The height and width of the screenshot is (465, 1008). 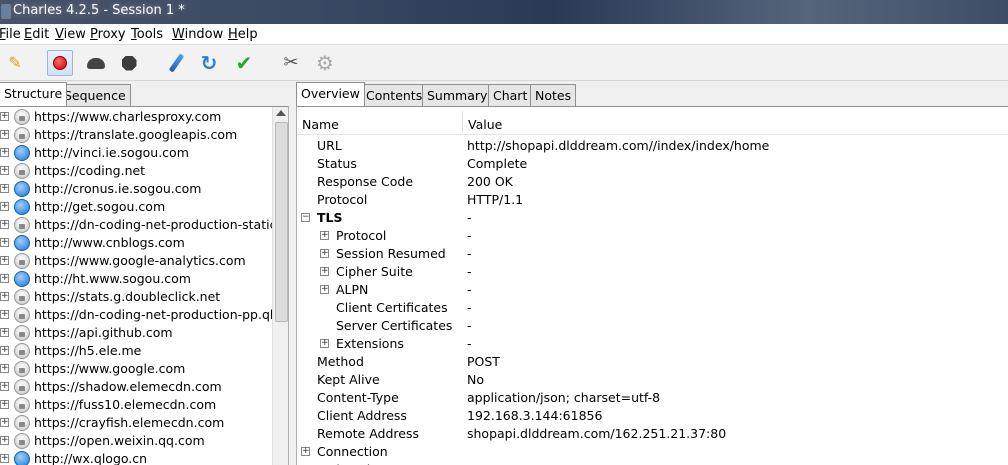 What do you see at coordinates (330, 94) in the screenshot?
I see `tab-overview: Overview` at bounding box center [330, 94].